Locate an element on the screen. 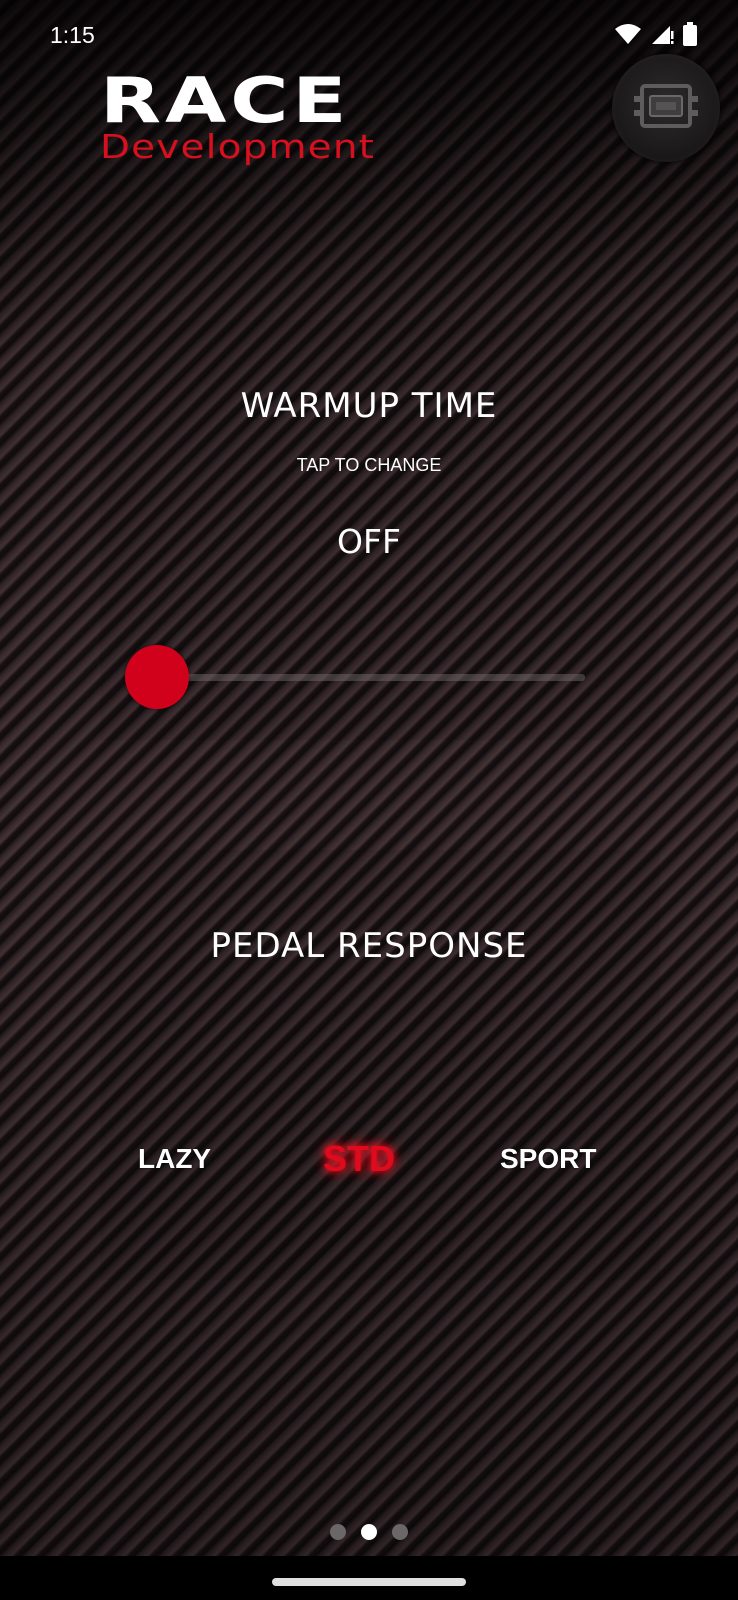 Image resolution: width=738 pixels, height=1600 pixels. status-bar: 1:15 is located at coordinates (369, 37).